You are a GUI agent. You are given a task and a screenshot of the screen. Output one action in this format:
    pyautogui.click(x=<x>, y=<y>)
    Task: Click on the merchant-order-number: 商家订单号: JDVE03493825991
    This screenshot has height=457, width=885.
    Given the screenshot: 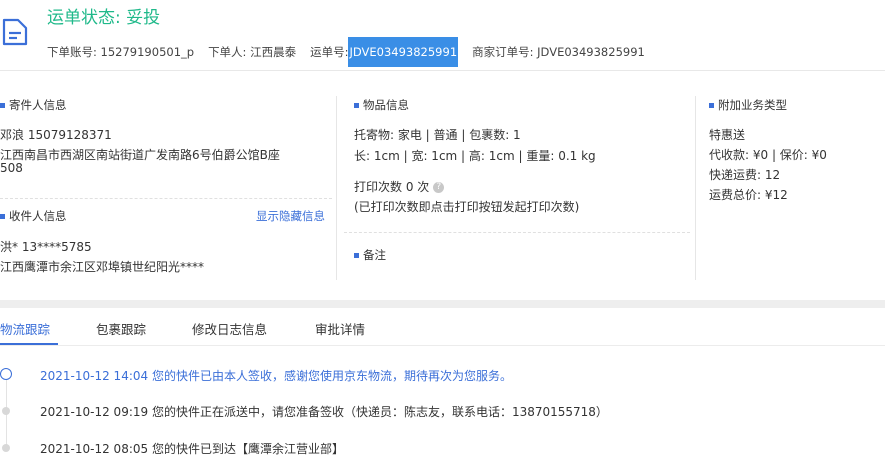 What is the action you would take?
    pyautogui.click(x=558, y=52)
    